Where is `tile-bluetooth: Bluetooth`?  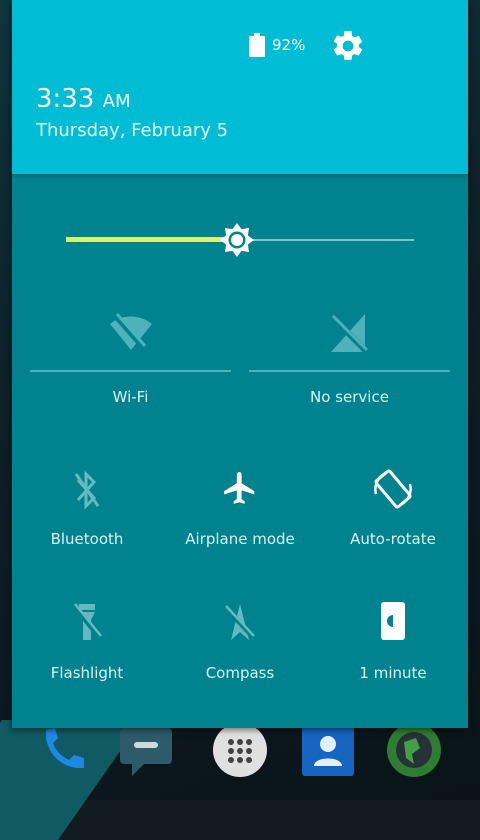 tile-bluetooth: Bluetooth is located at coordinates (87, 510).